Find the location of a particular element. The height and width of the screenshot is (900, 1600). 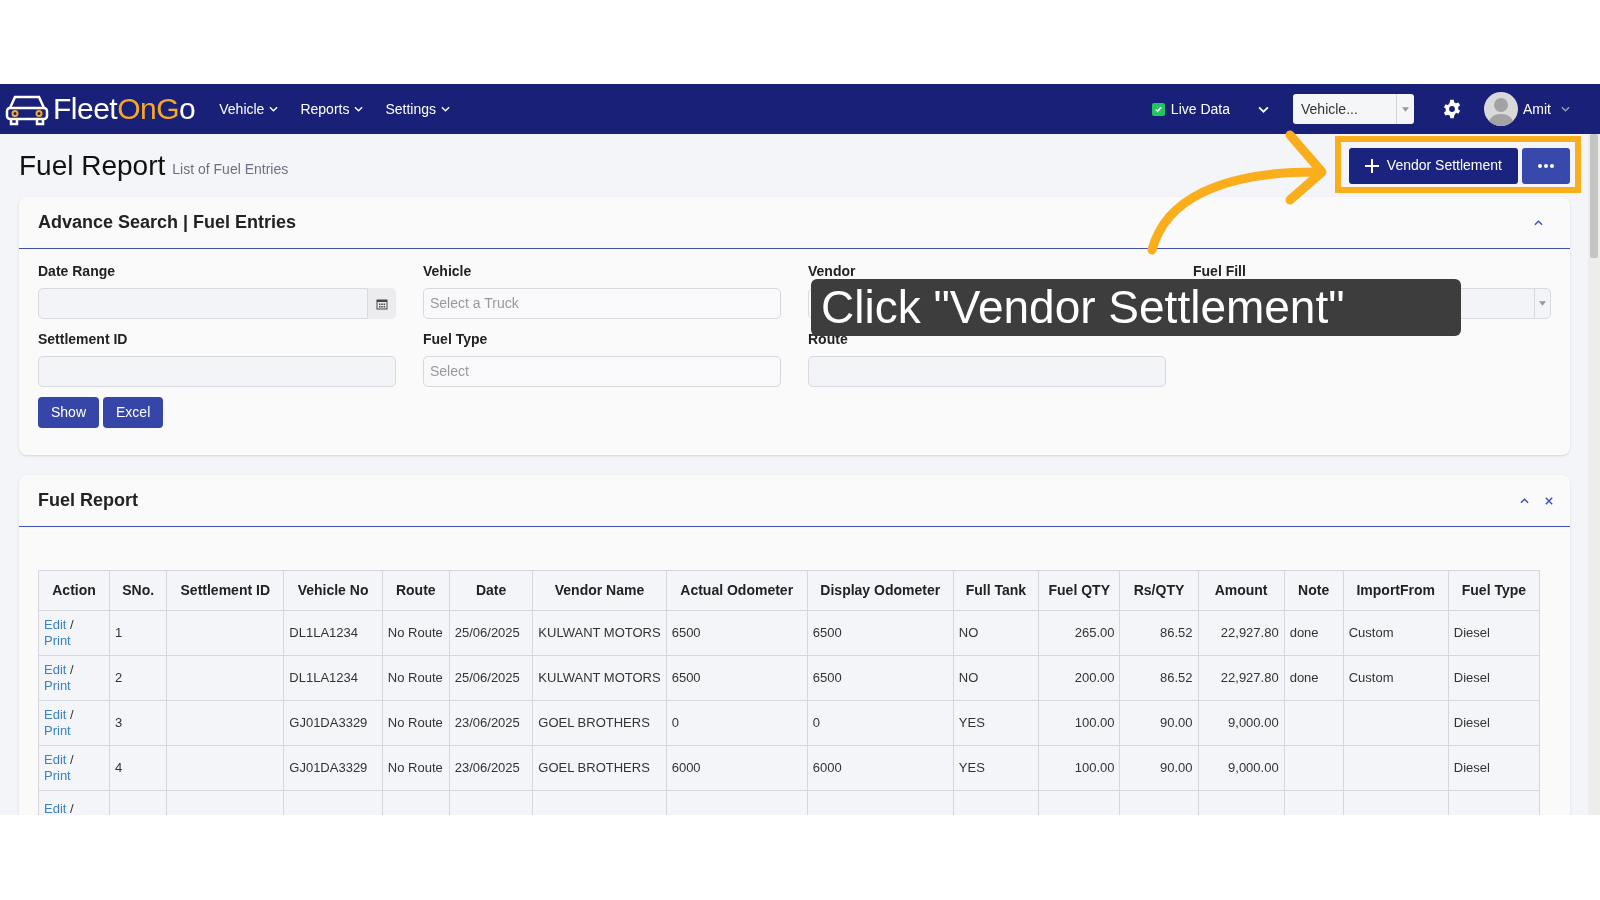

table-cell: 25/06/2025 is located at coordinates (491, 678).